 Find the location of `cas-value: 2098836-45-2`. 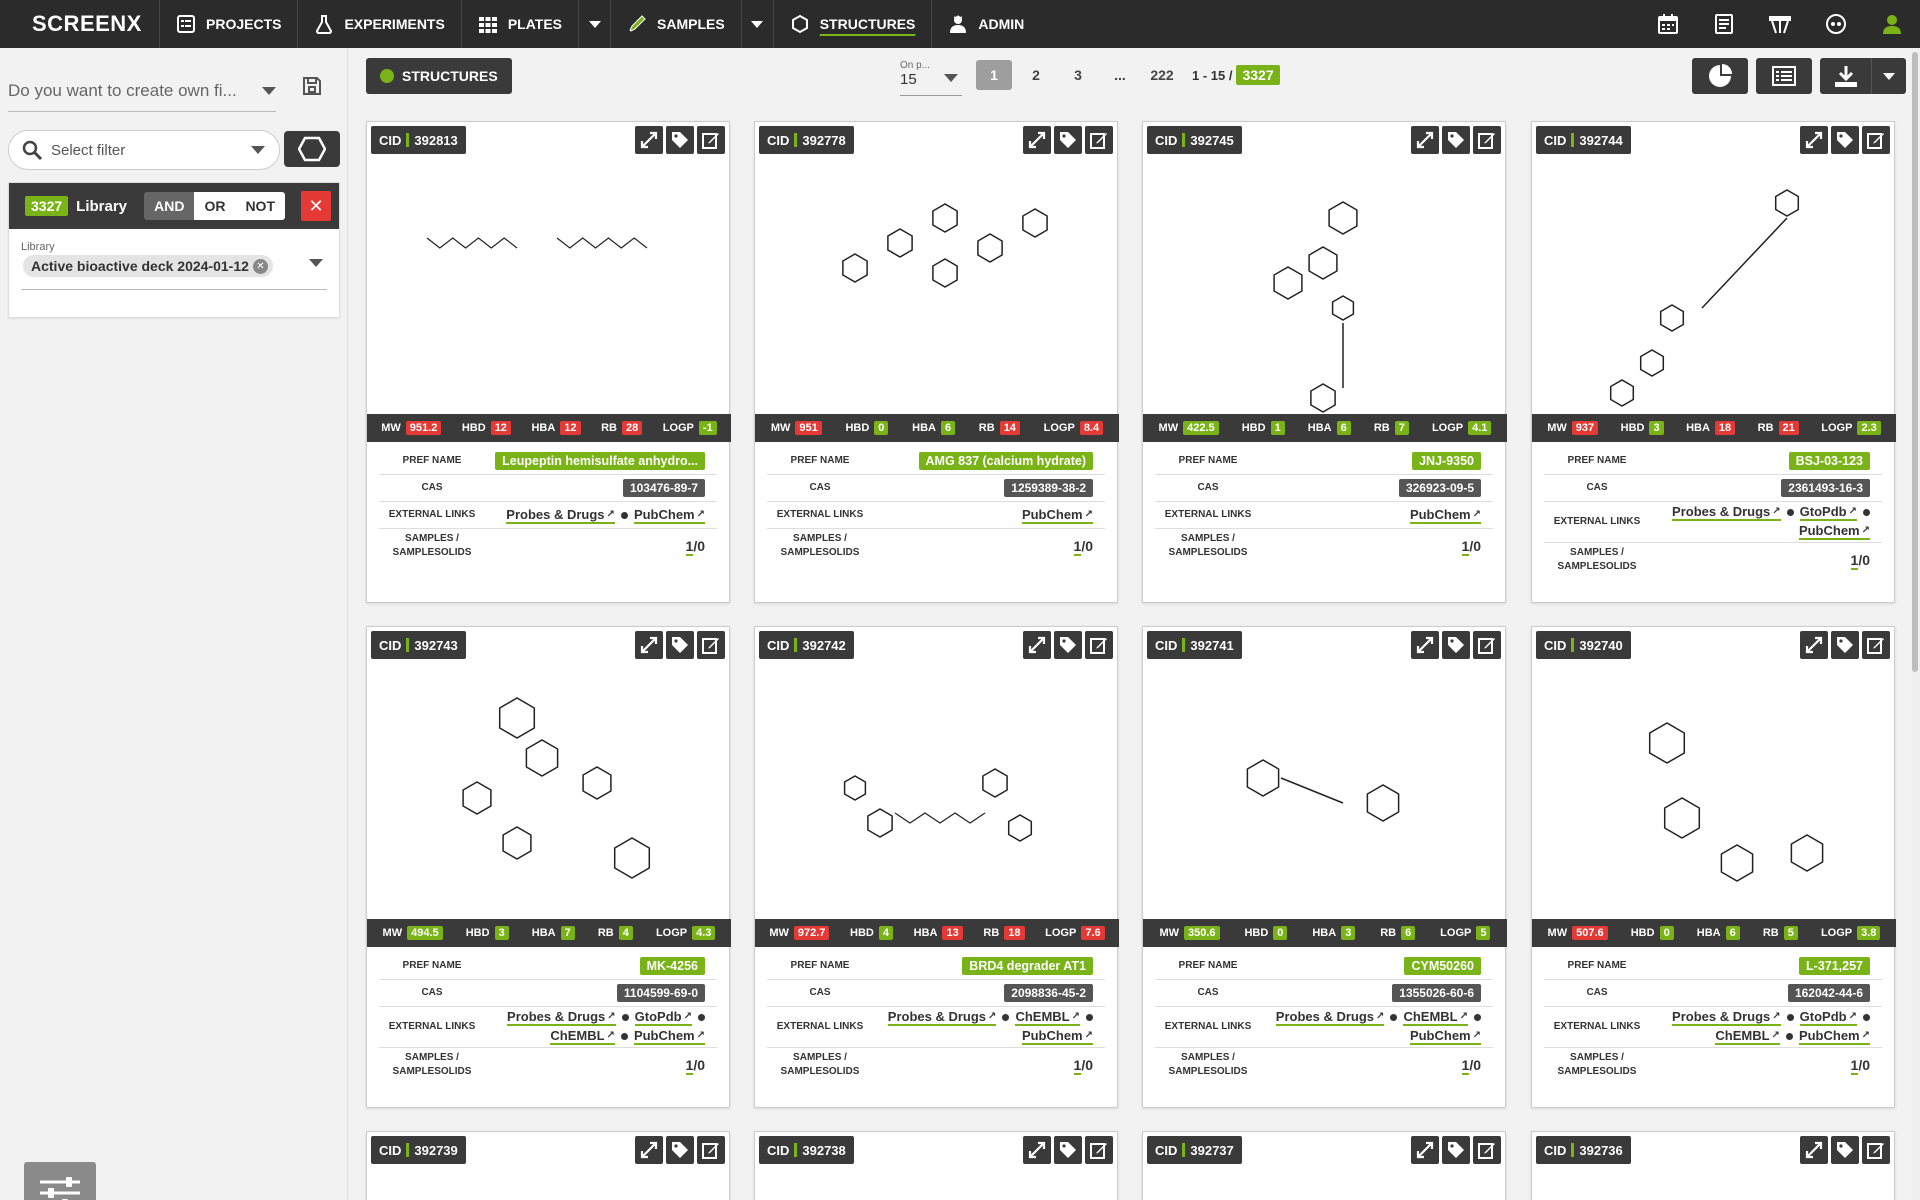

cas-value: 2098836-45-2 is located at coordinates (1048, 993).